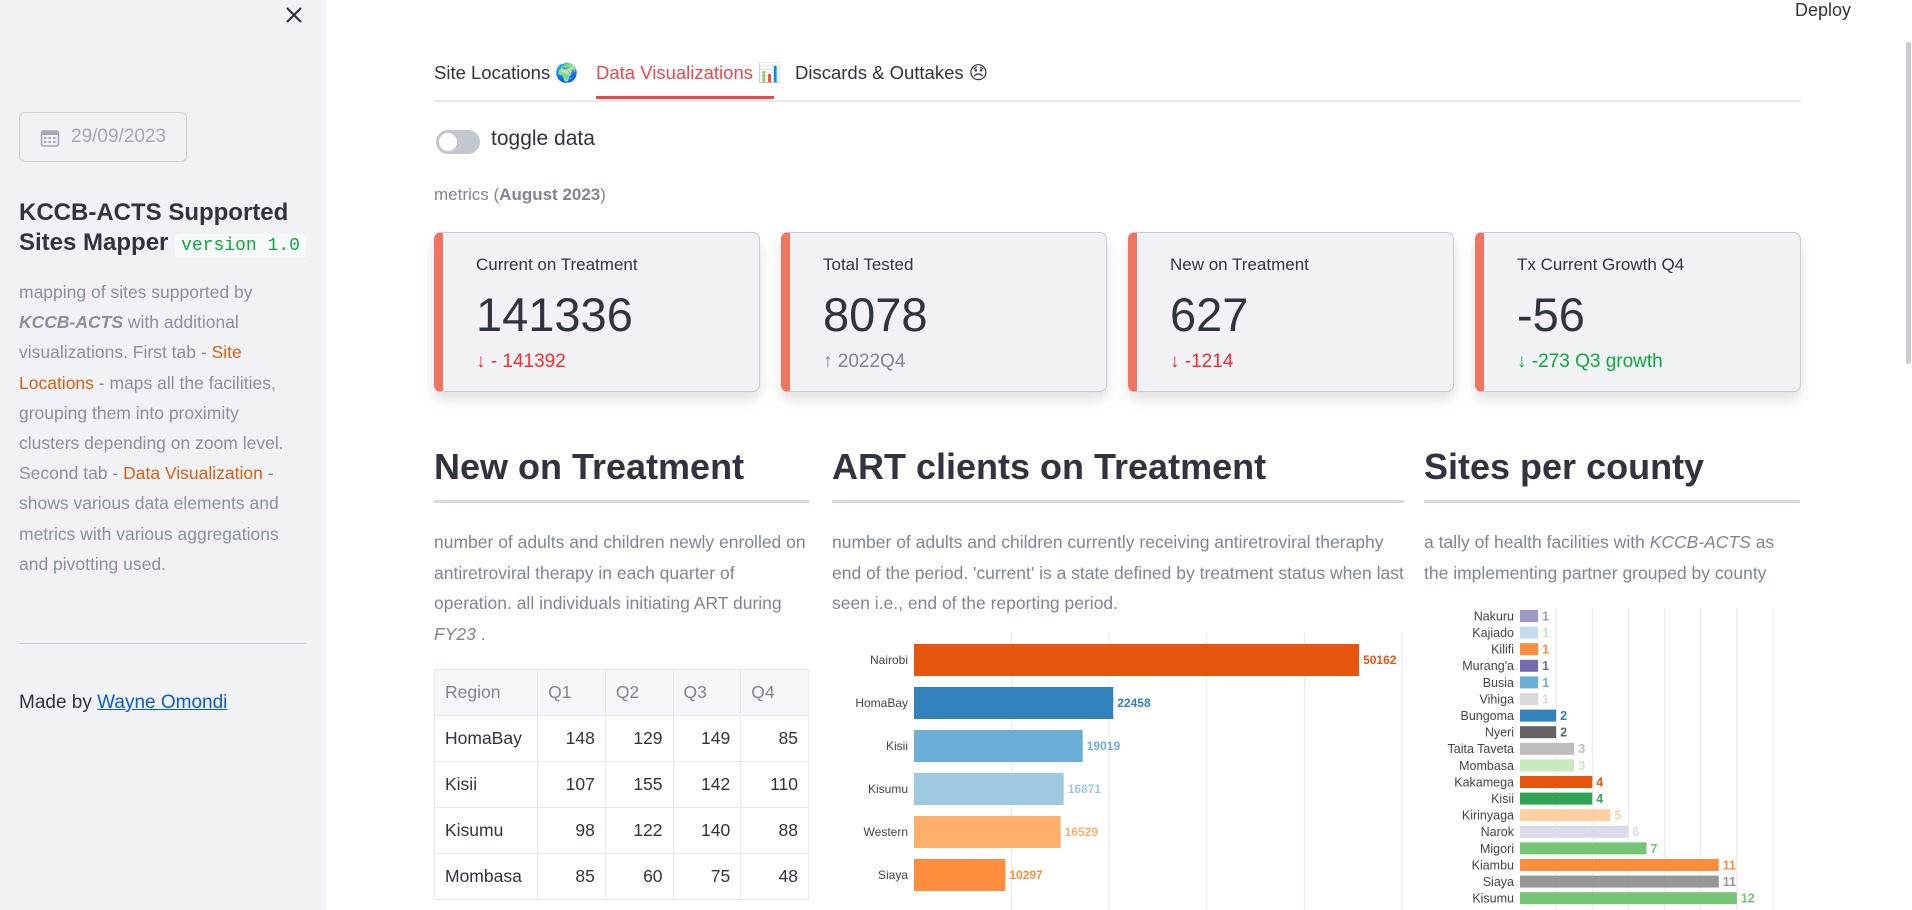  Describe the element at coordinates (1486, 766) in the screenshot. I see `category-label: Mombasa` at that location.